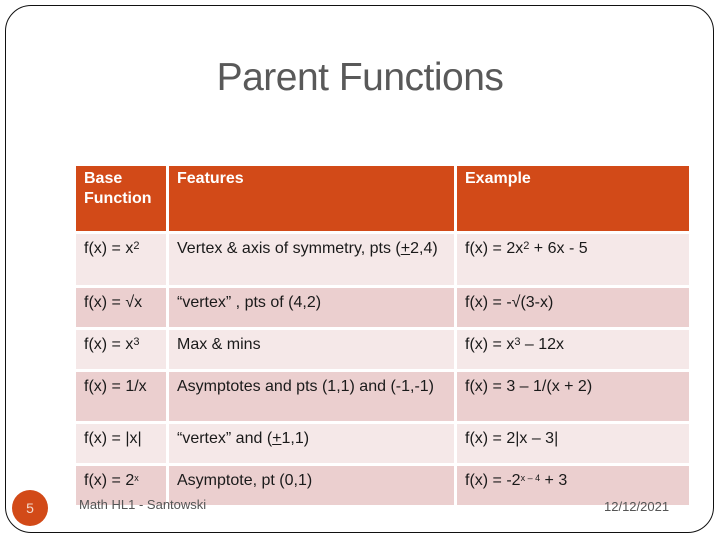  What do you see at coordinates (573, 259) in the screenshot?
I see `example-cell: f(x) = 2x2 + 6x - 5` at bounding box center [573, 259].